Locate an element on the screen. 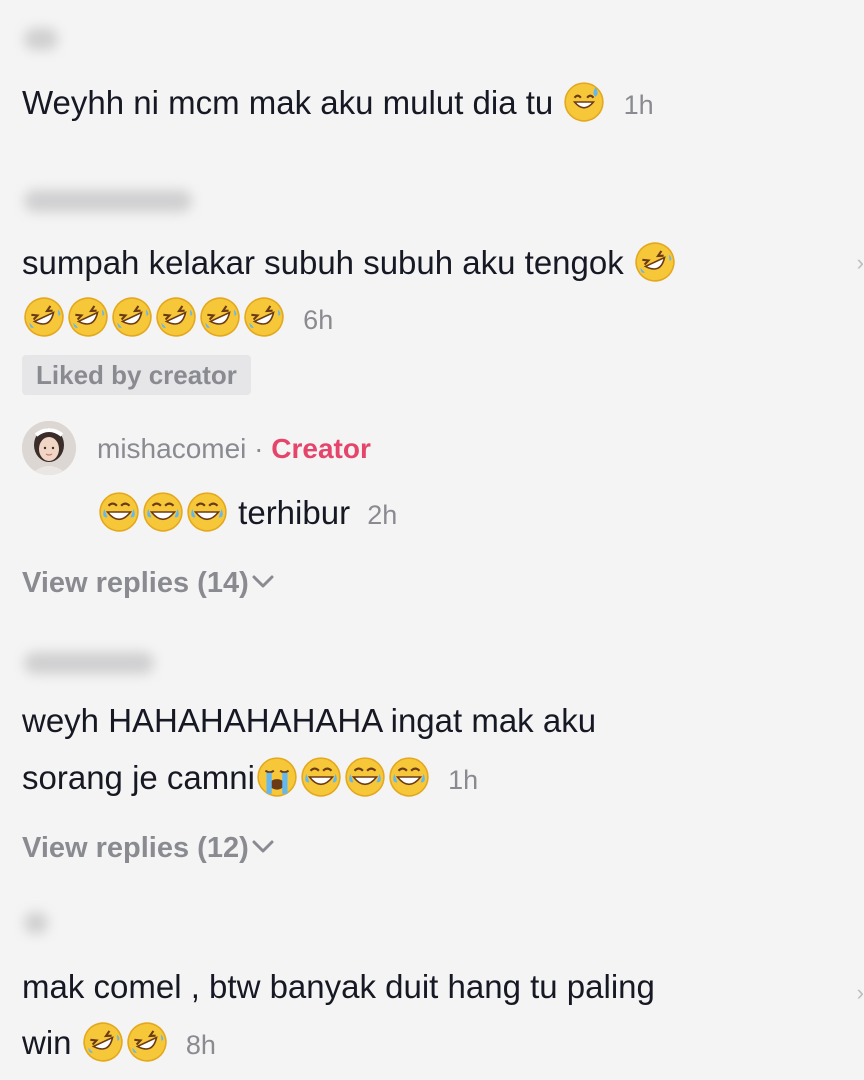 This screenshot has height=1080, width=864. comment-text-4-line2: win 8h is located at coordinates (119, 1044).